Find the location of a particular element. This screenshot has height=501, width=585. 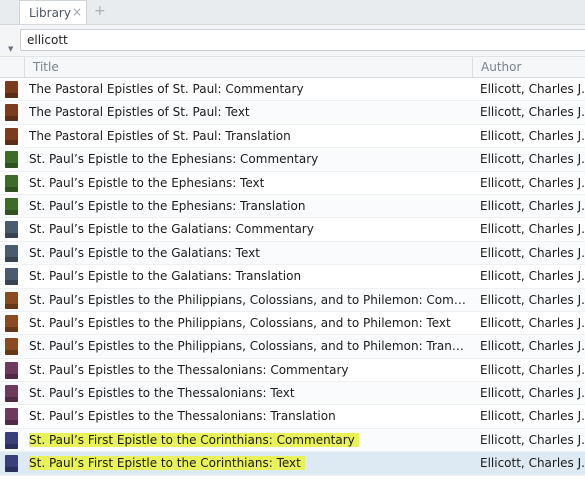

column-author-label: Author is located at coordinates (501, 67).